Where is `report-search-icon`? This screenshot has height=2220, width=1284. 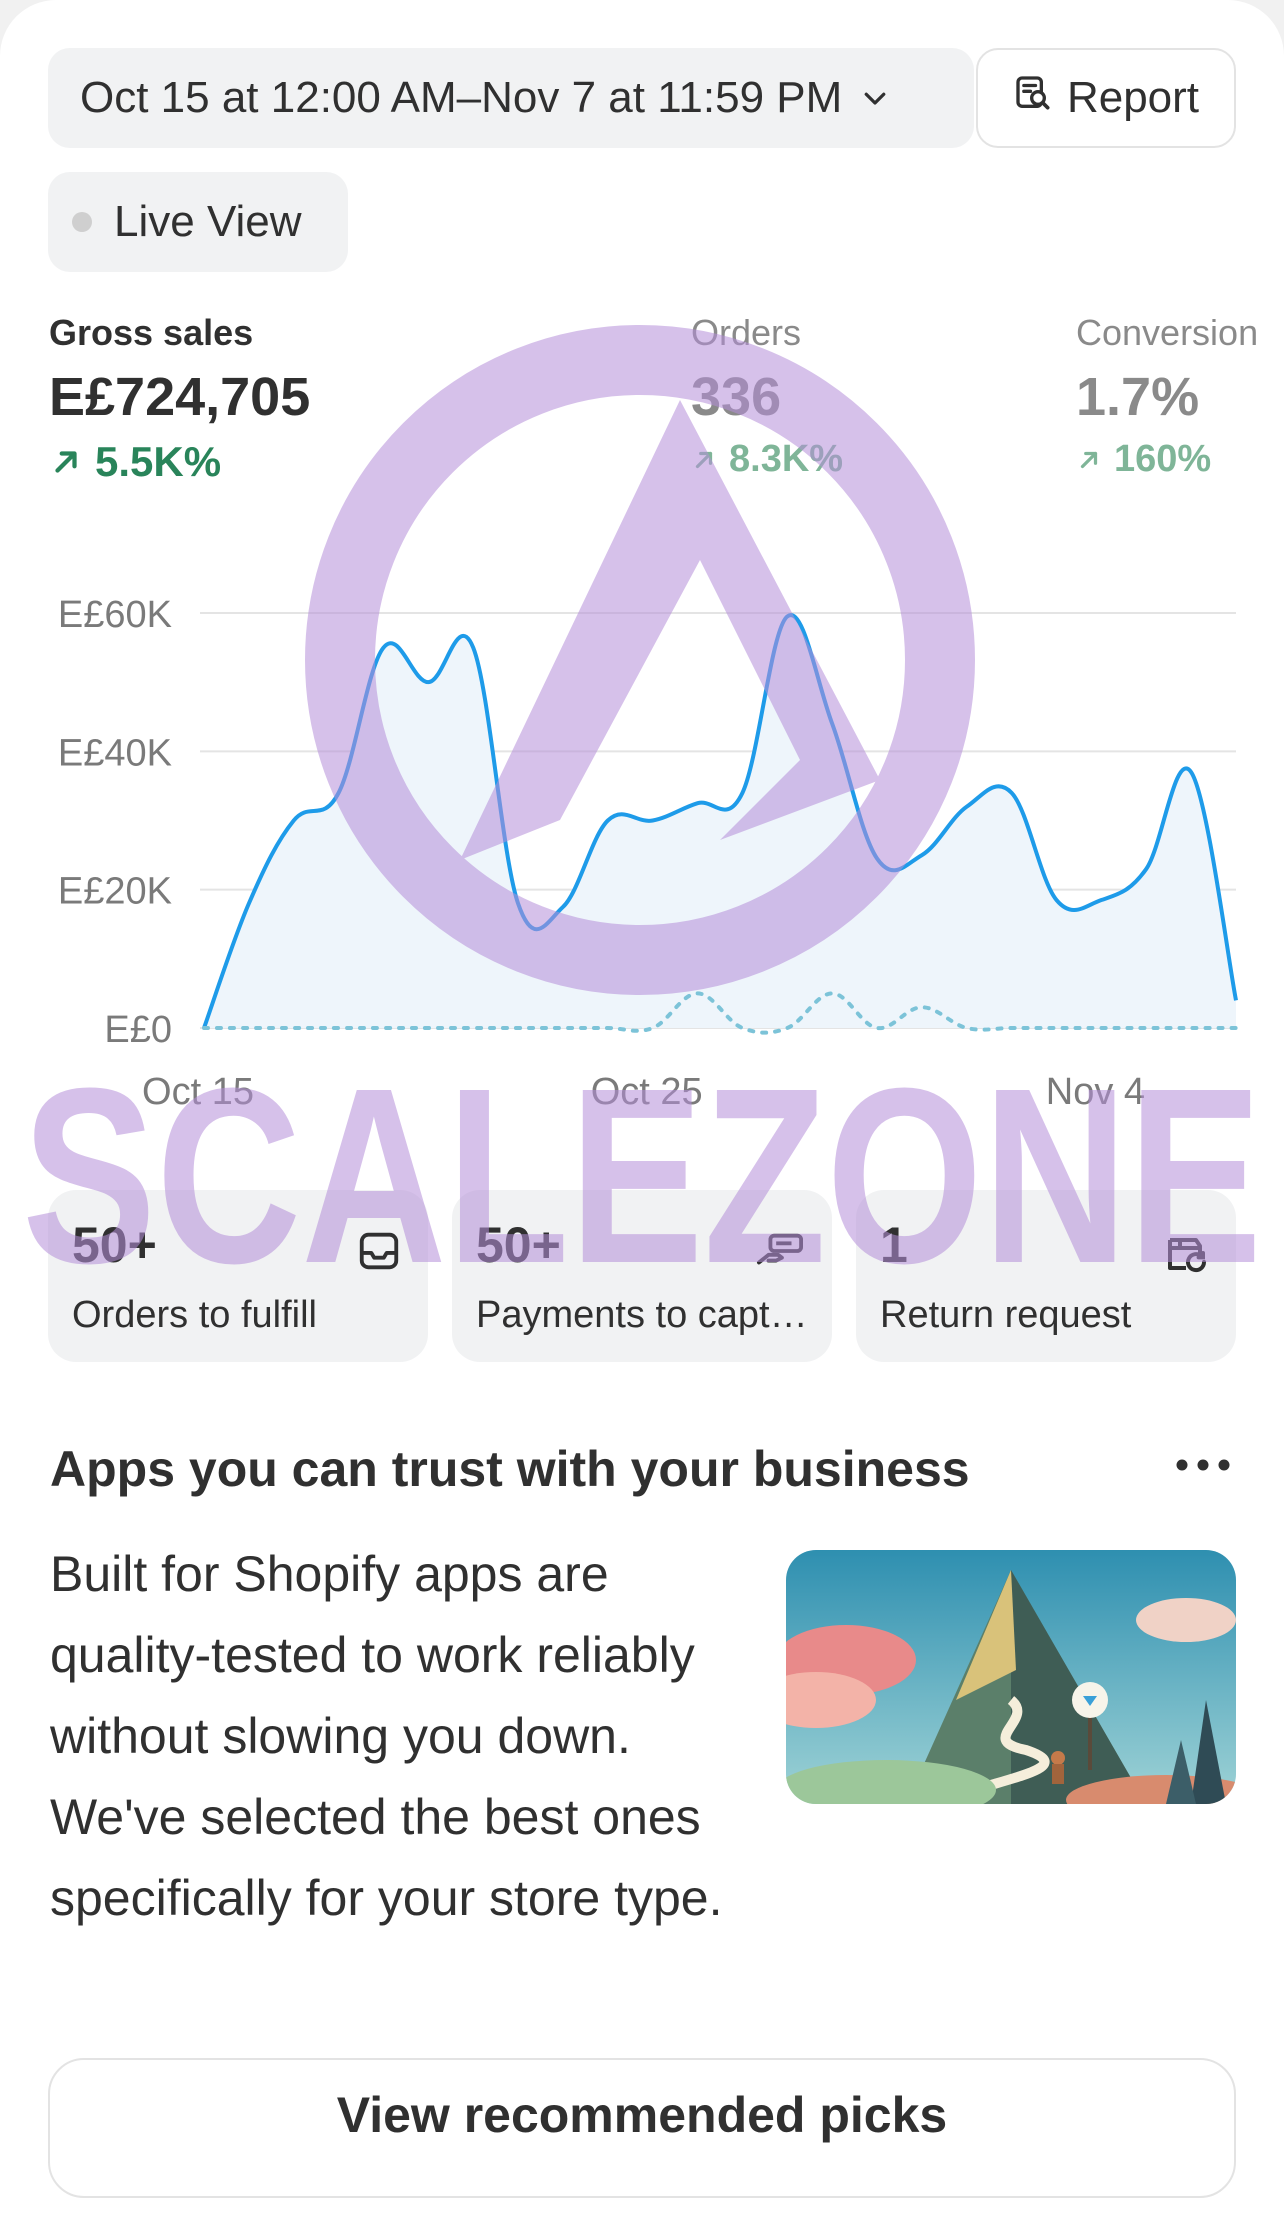
report-search-icon is located at coordinates (1033, 98).